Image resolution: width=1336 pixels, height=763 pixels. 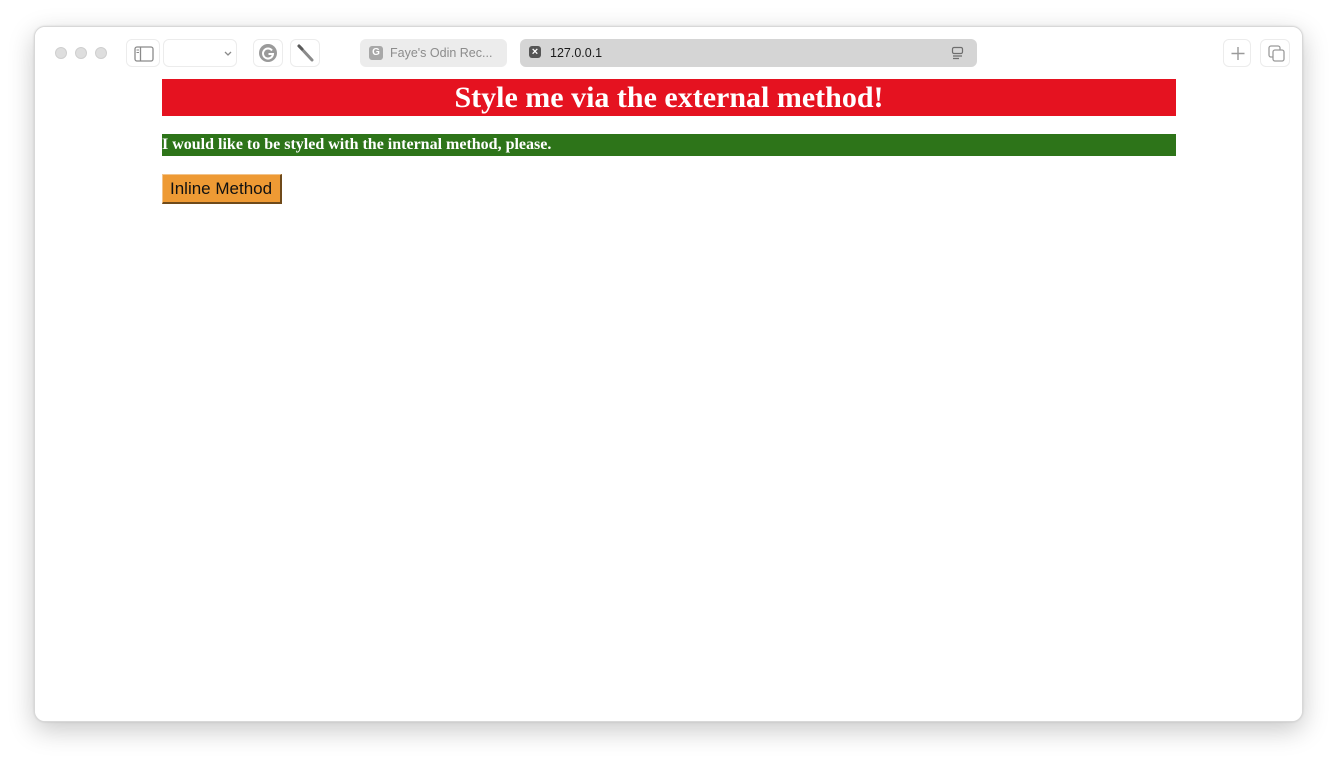 What do you see at coordinates (376, 53) in the screenshot?
I see `google-favicon-icon: G` at bounding box center [376, 53].